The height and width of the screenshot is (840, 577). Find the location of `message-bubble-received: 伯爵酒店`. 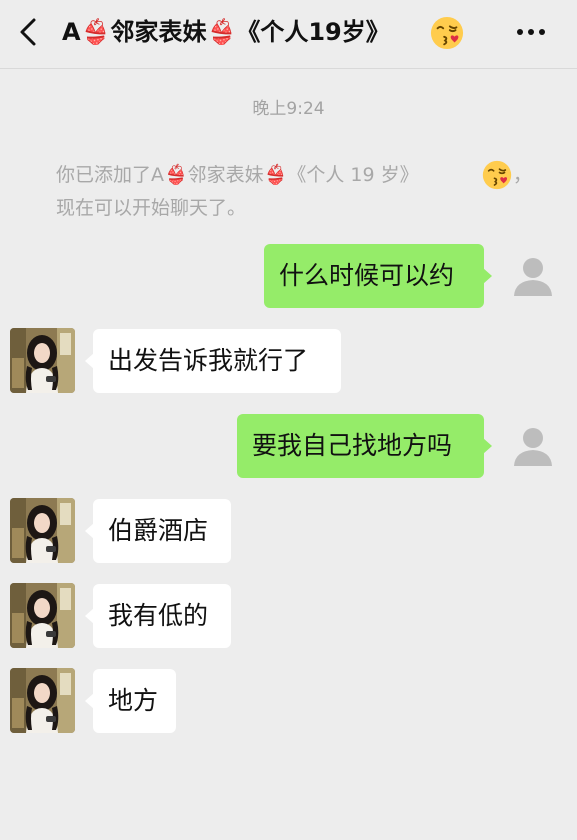

message-bubble-received: 伯爵酒店 is located at coordinates (158, 531).